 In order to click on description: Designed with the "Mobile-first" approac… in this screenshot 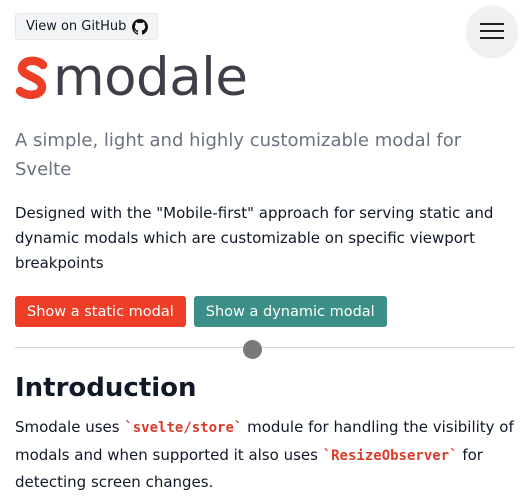, I will do `click(254, 238)`.